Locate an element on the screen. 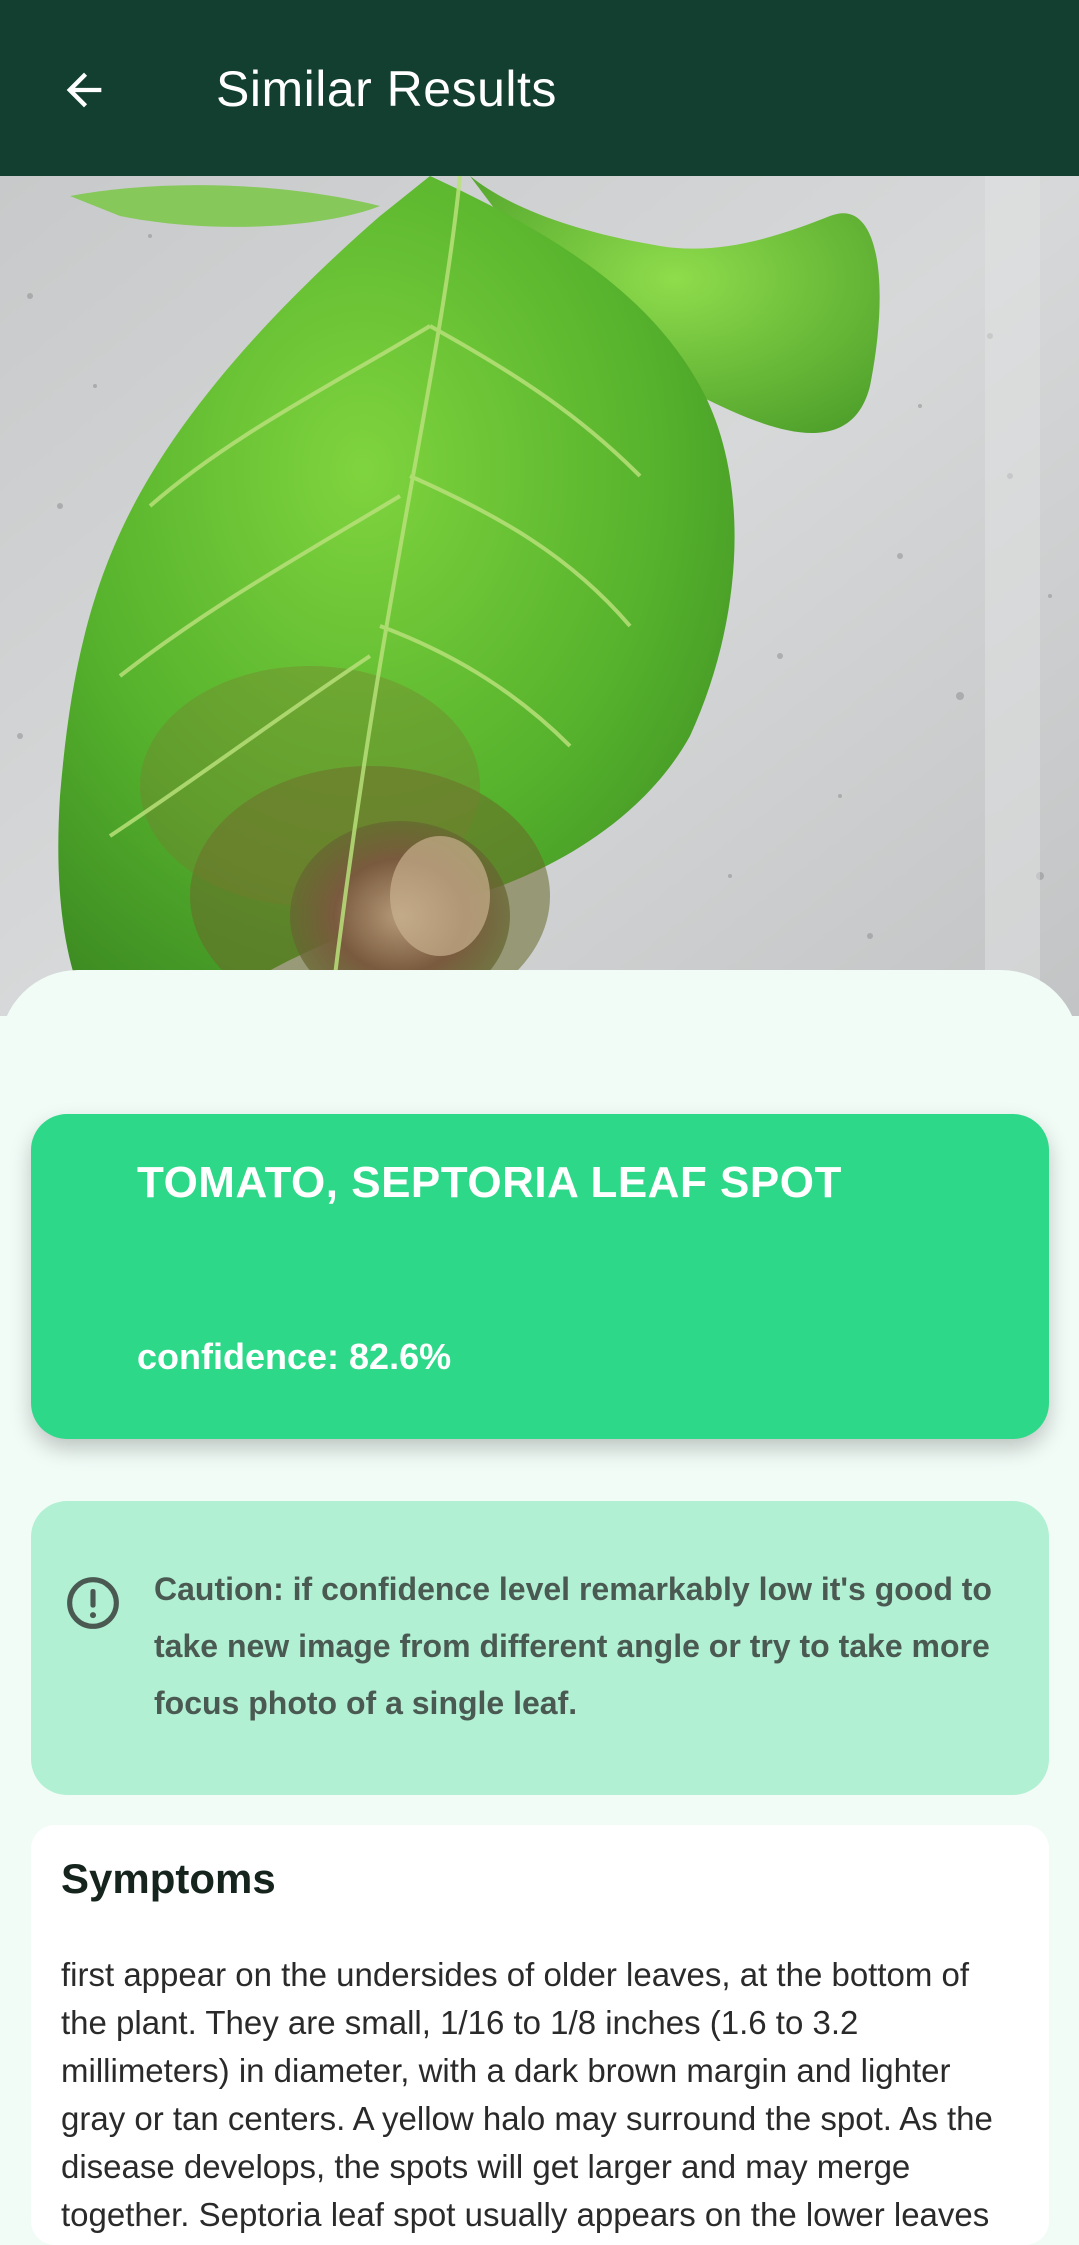 This screenshot has height=2245, width=1079. arrow-left-icon is located at coordinates (84, 90).